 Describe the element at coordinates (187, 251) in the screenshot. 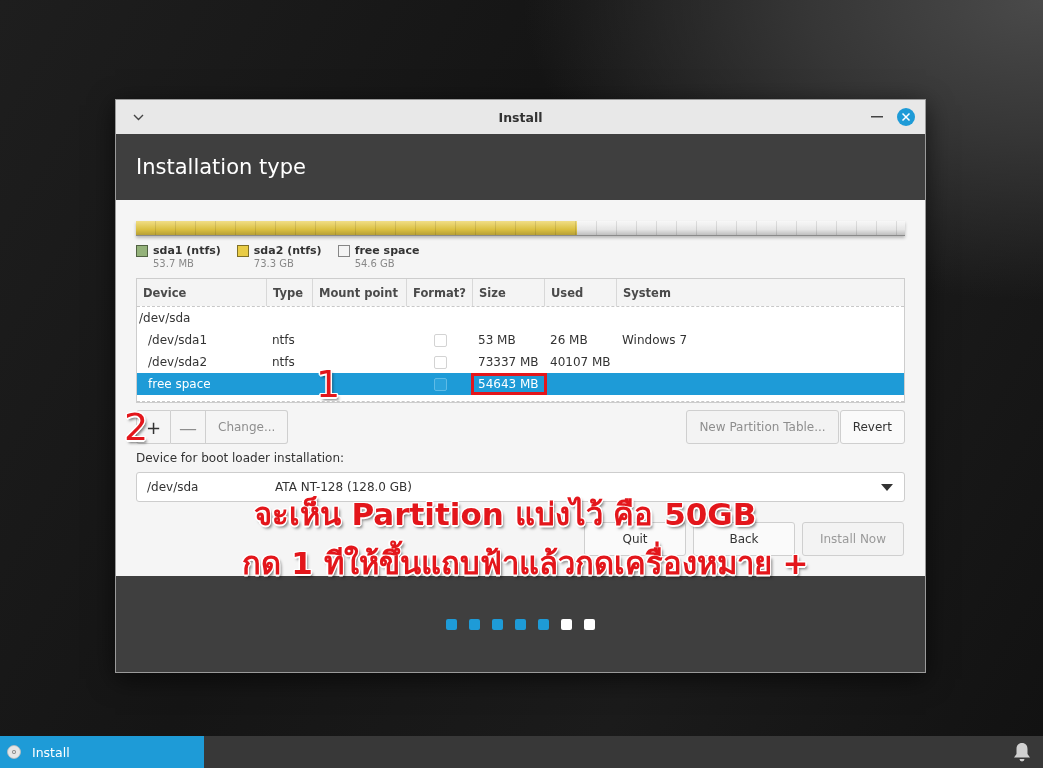

I see `legend-label: sda1 (ntfs)` at that location.